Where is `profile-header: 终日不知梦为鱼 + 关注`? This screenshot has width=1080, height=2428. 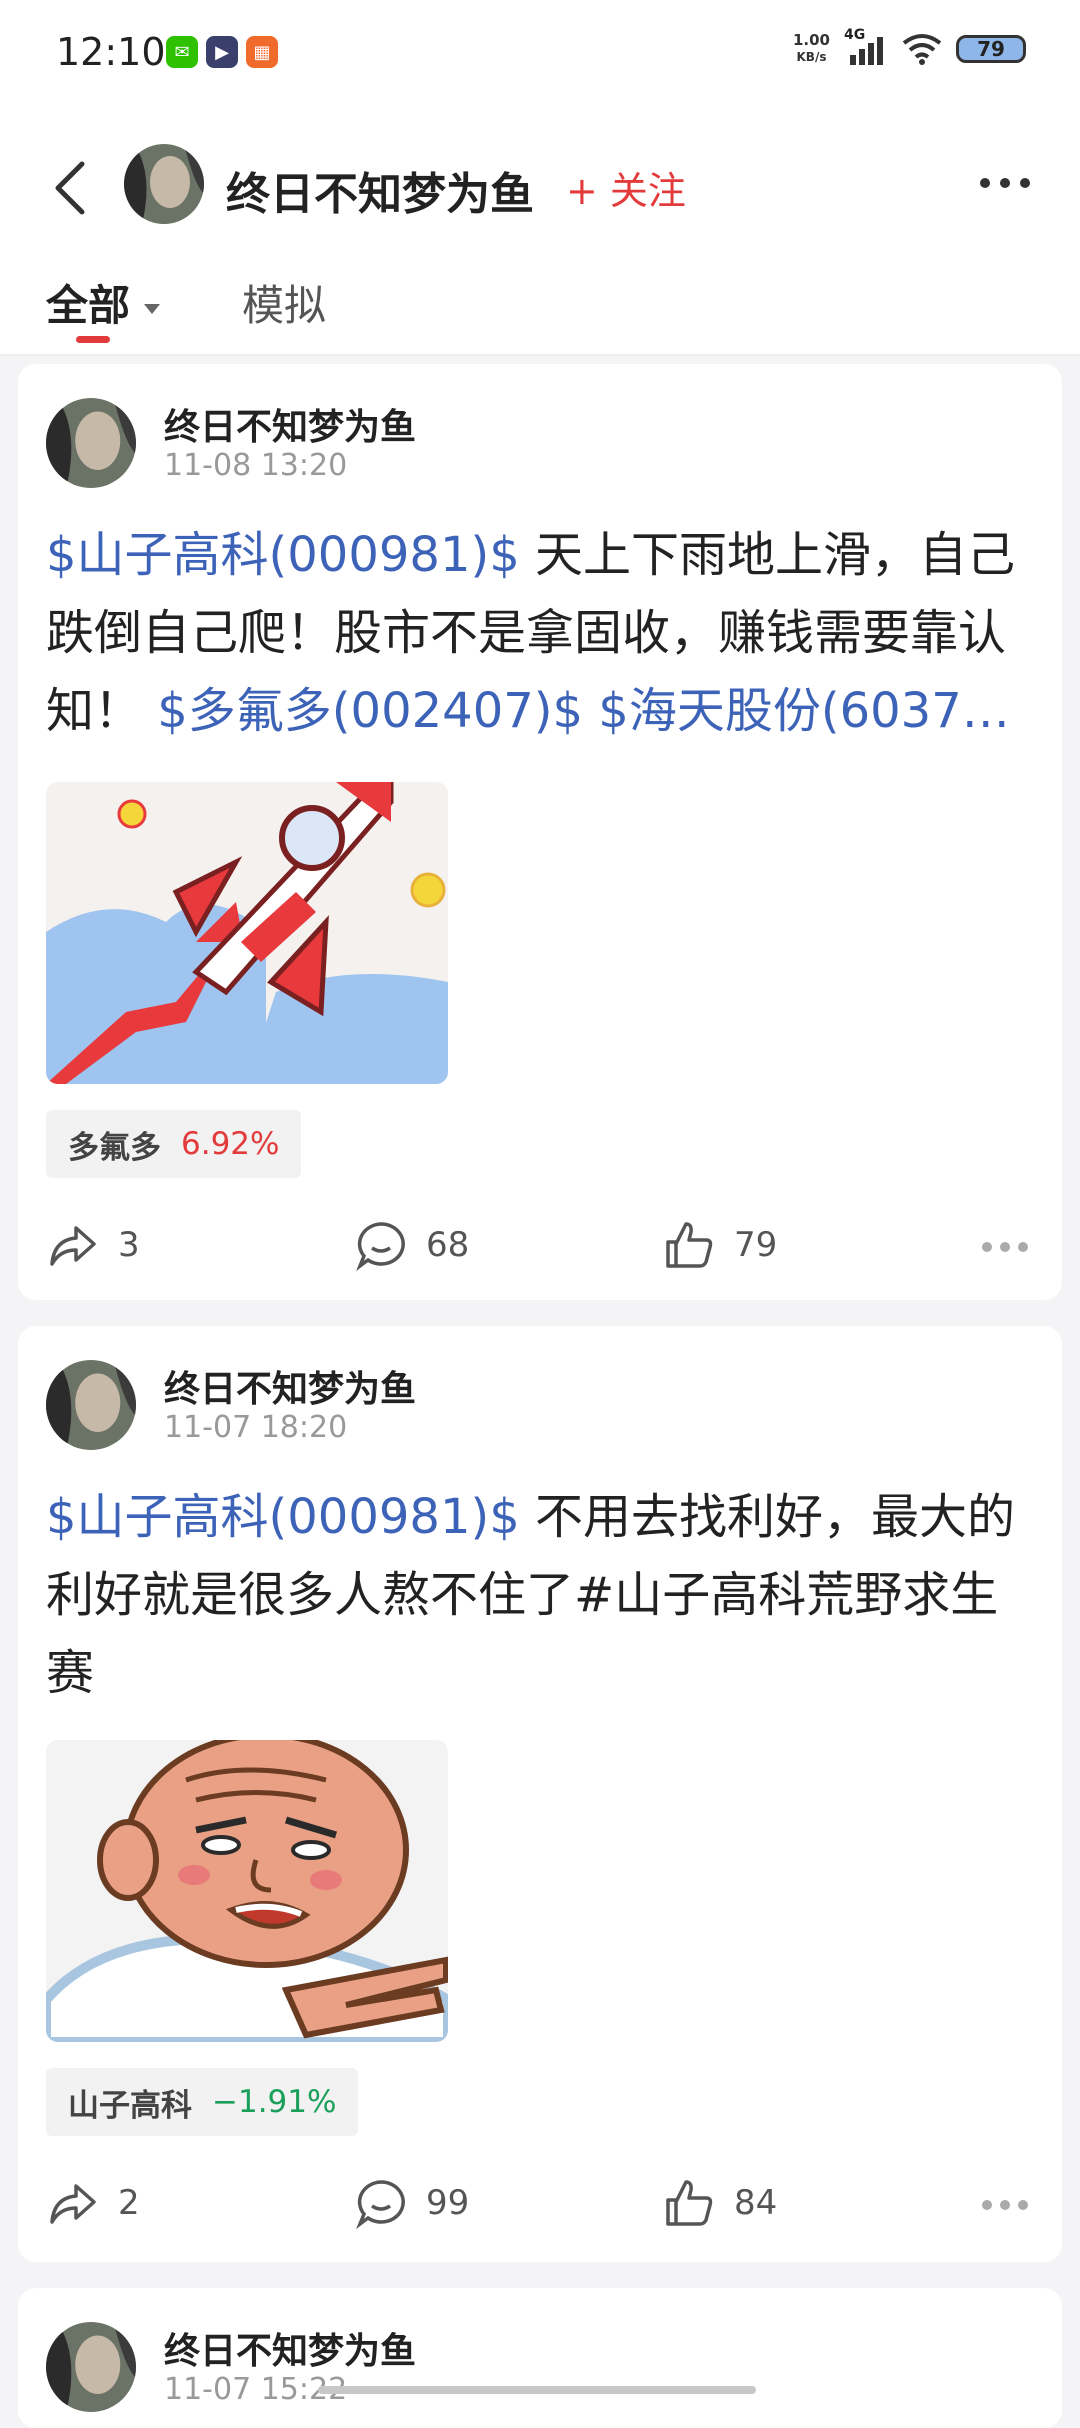 profile-header: 终日不知梦为鱼 + 关注 is located at coordinates (540, 185).